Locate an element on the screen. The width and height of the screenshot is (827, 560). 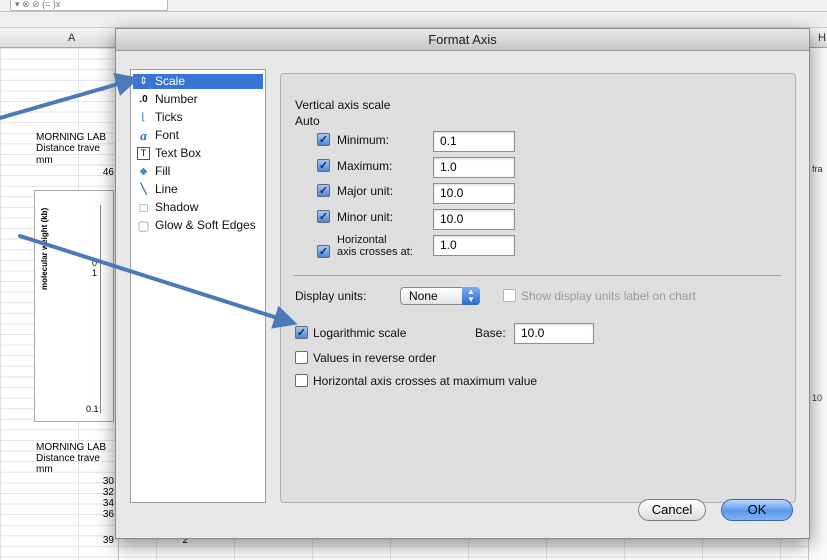
sidebar-item-text-box: T Text Box is located at coordinates (198, 153).